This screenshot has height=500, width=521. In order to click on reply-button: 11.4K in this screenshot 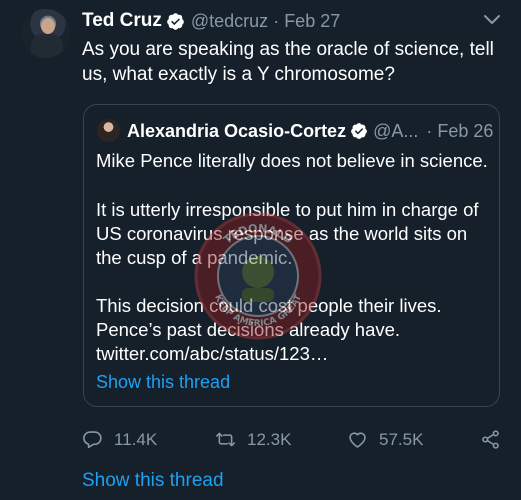, I will do `click(119, 439)`.